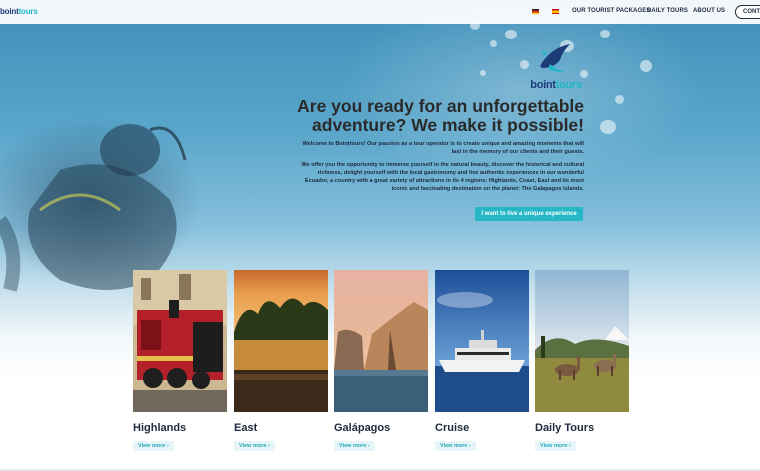 The width and height of the screenshot is (760, 471). Describe the element at coordinates (747, 12) in the screenshot. I see `contact-button: CONTA` at that location.